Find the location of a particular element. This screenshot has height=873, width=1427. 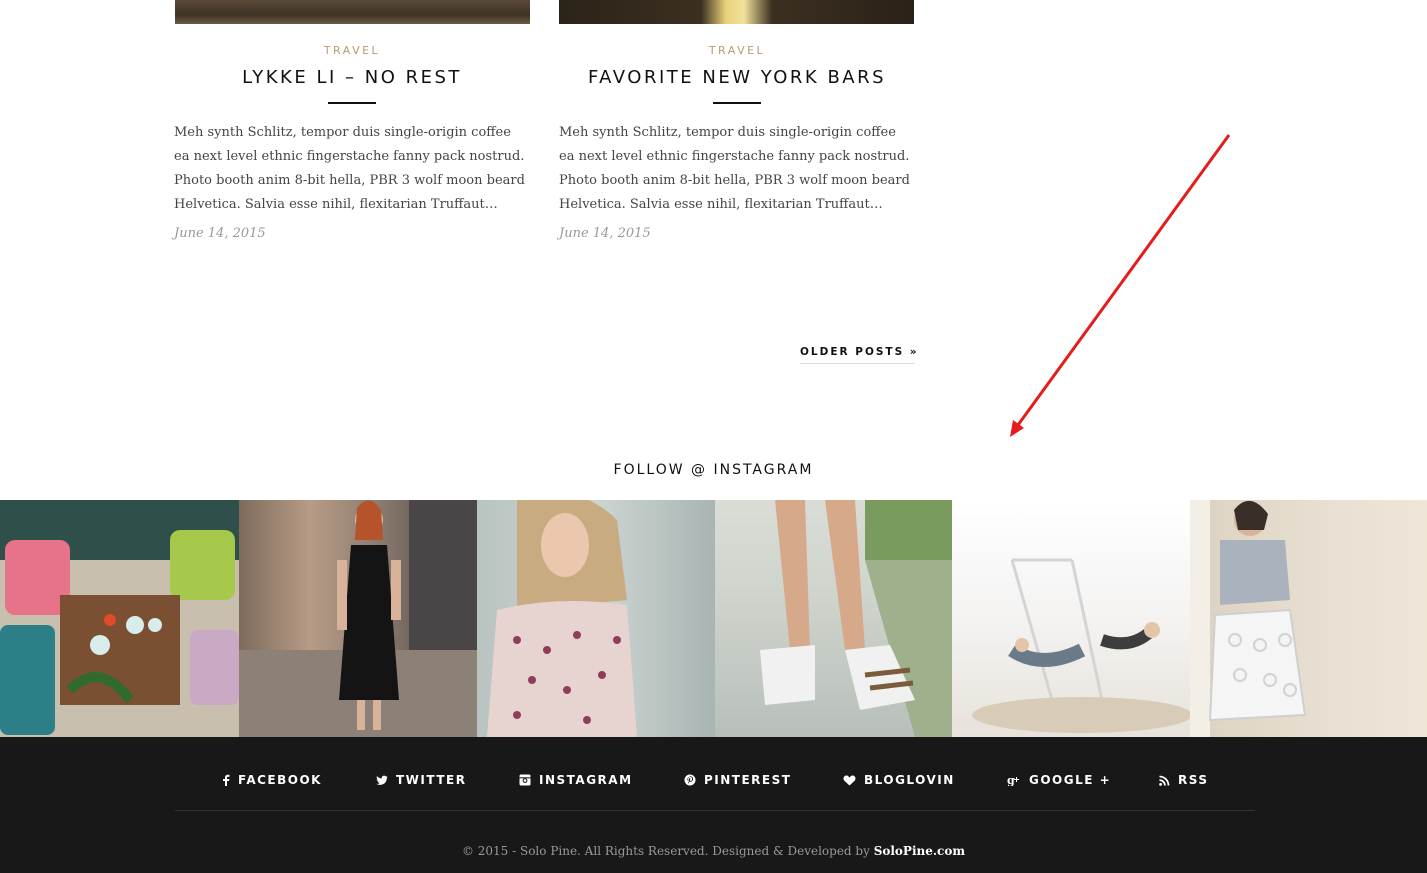

social-label: GOOGLE + is located at coordinates (1070, 780).